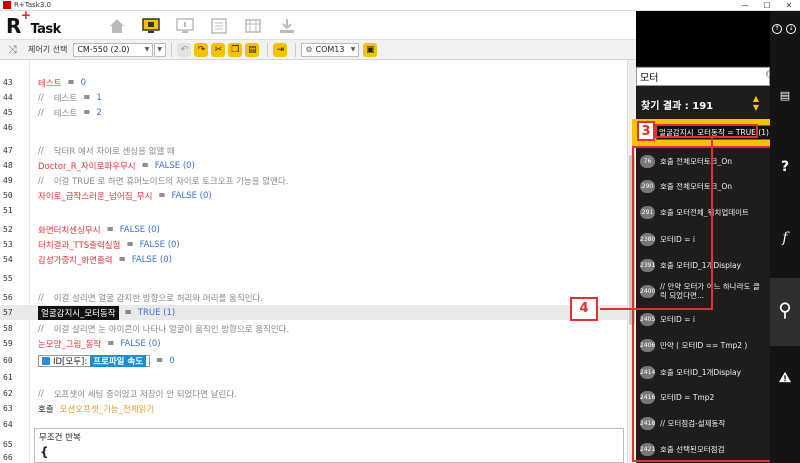 The width and height of the screenshot is (800, 463). Describe the element at coordinates (703, 38) in the screenshot. I see `search-panel-header` at that location.